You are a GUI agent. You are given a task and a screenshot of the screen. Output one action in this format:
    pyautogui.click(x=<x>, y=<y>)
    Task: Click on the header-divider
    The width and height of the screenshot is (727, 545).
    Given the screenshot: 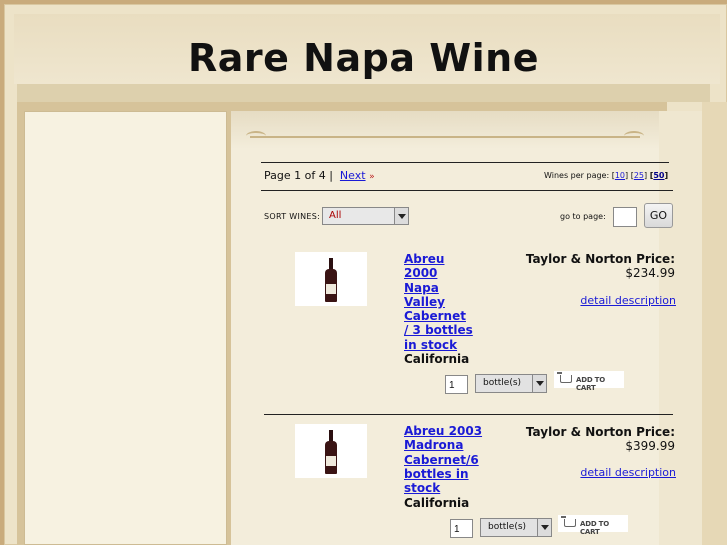 What is the action you would take?
    pyautogui.click(x=363, y=93)
    